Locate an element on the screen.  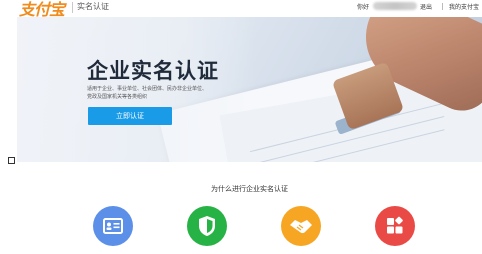
feature-services is located at coordinates (395, 226).